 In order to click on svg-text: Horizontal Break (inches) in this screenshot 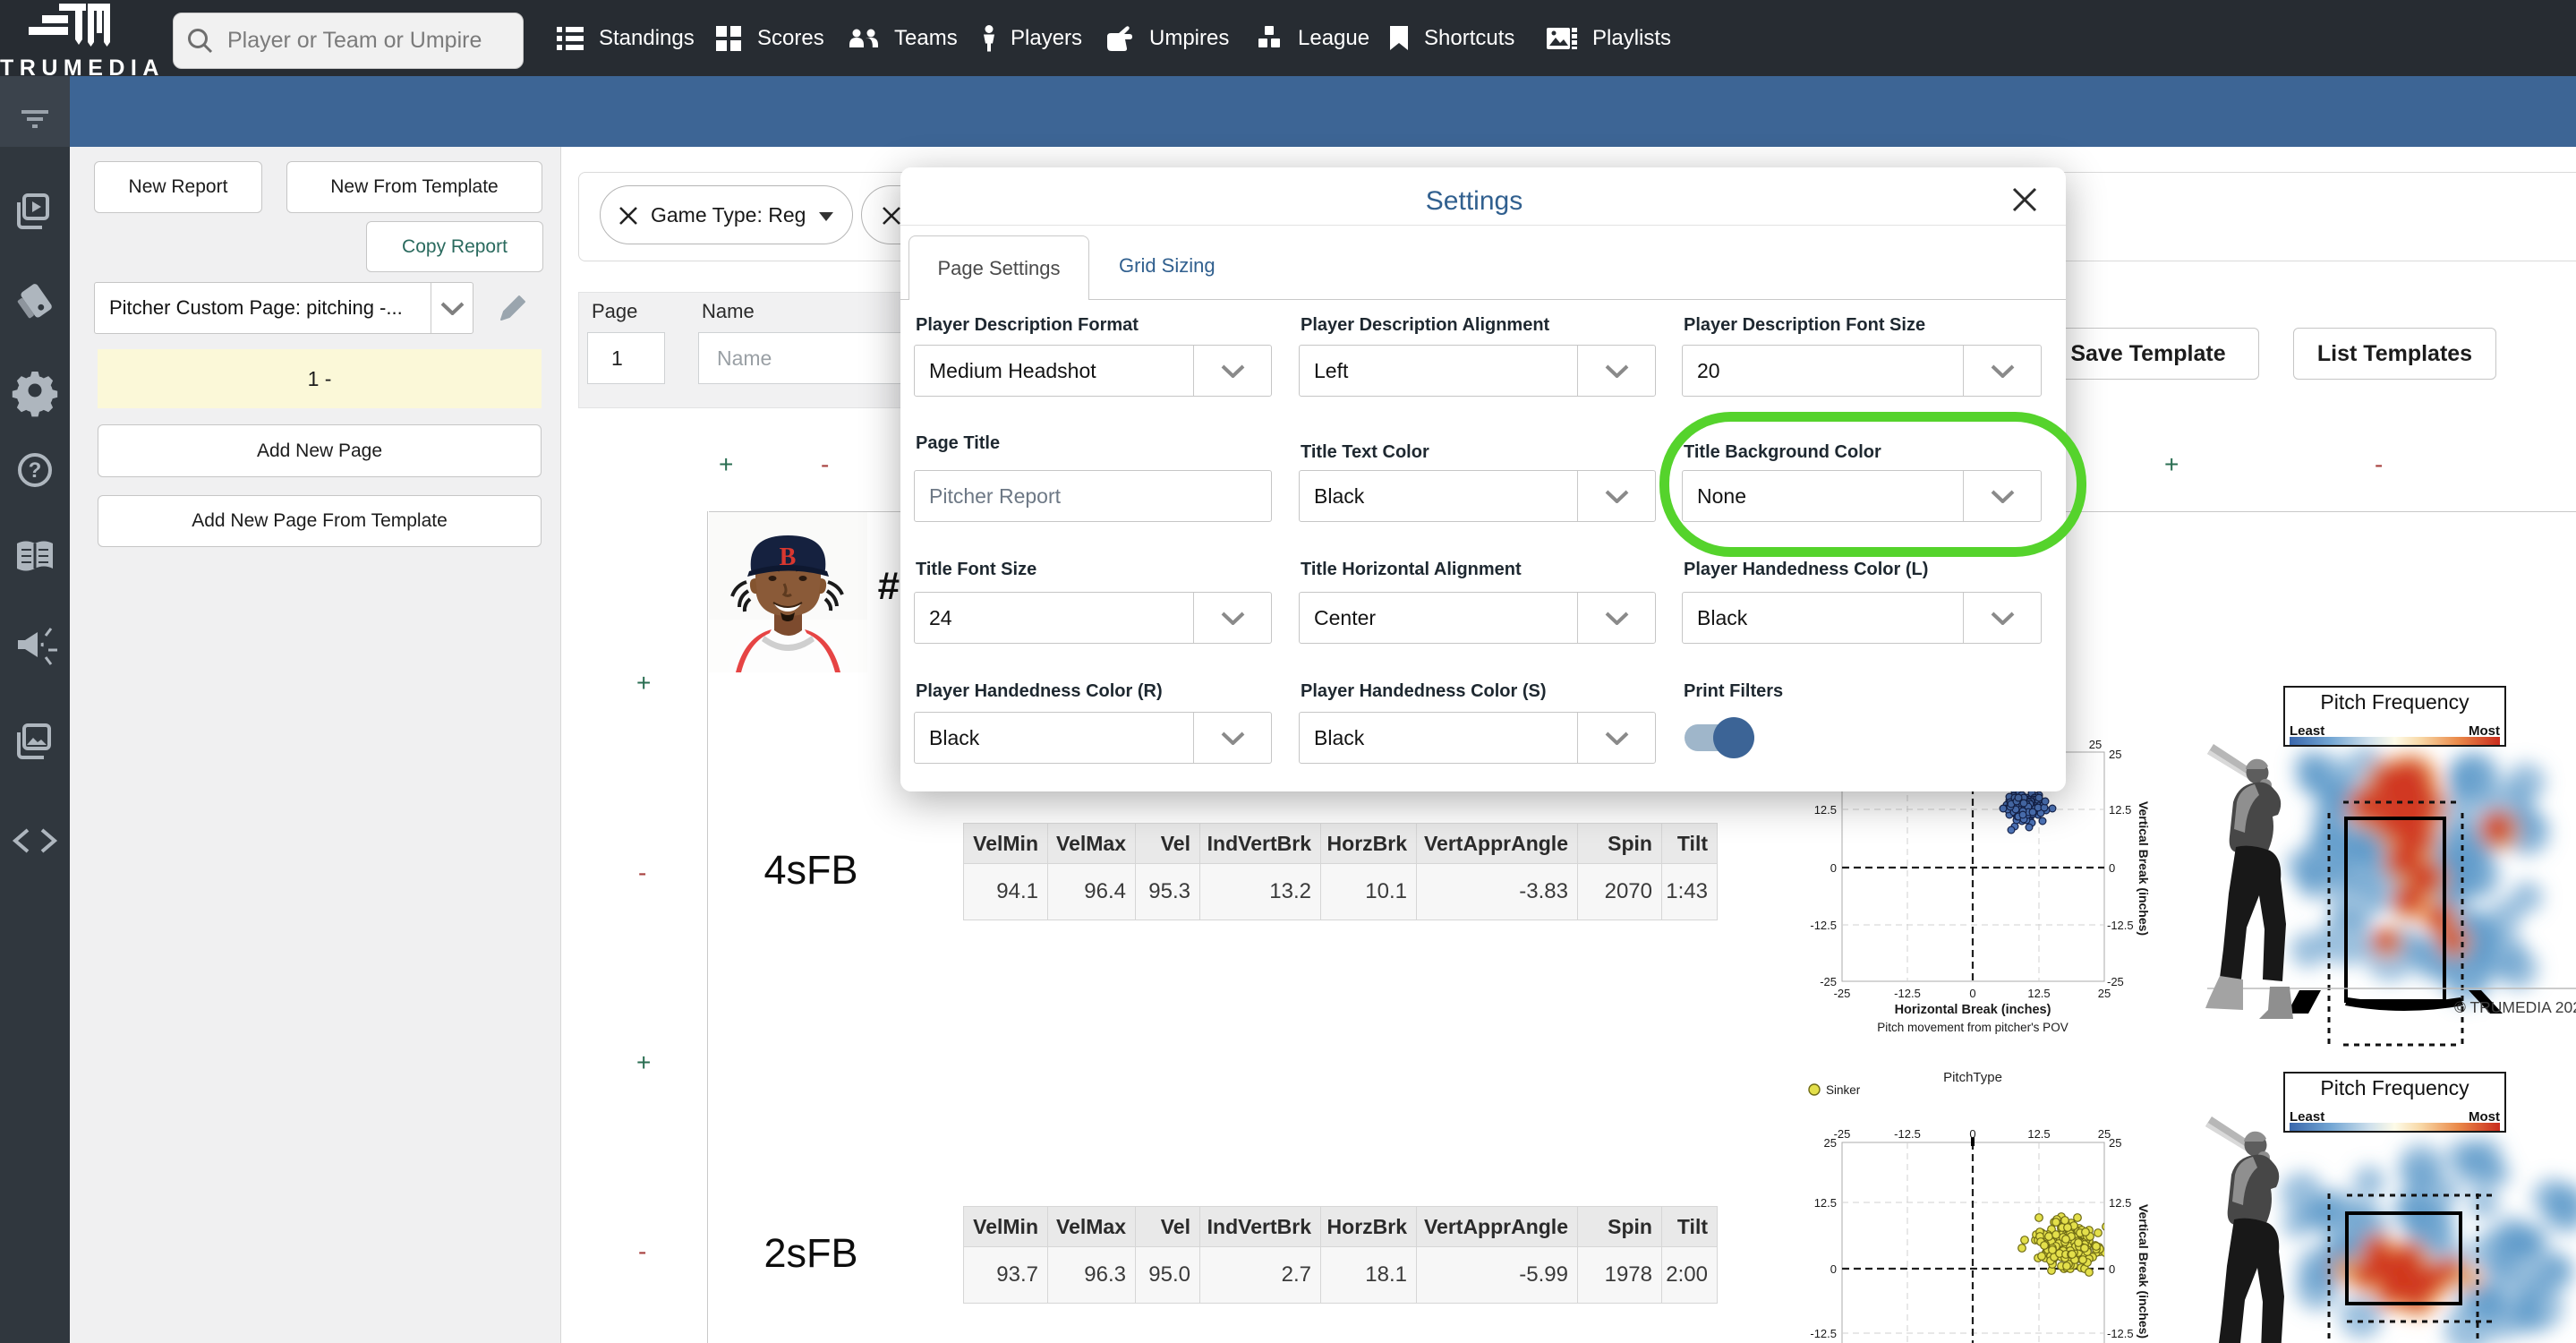, I will do `click(1973, 1010)`.